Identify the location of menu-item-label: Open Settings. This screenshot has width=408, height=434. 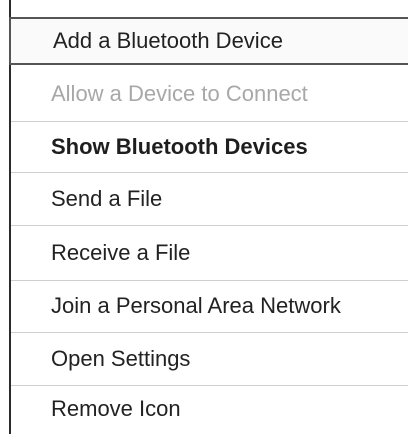
(121, 358).